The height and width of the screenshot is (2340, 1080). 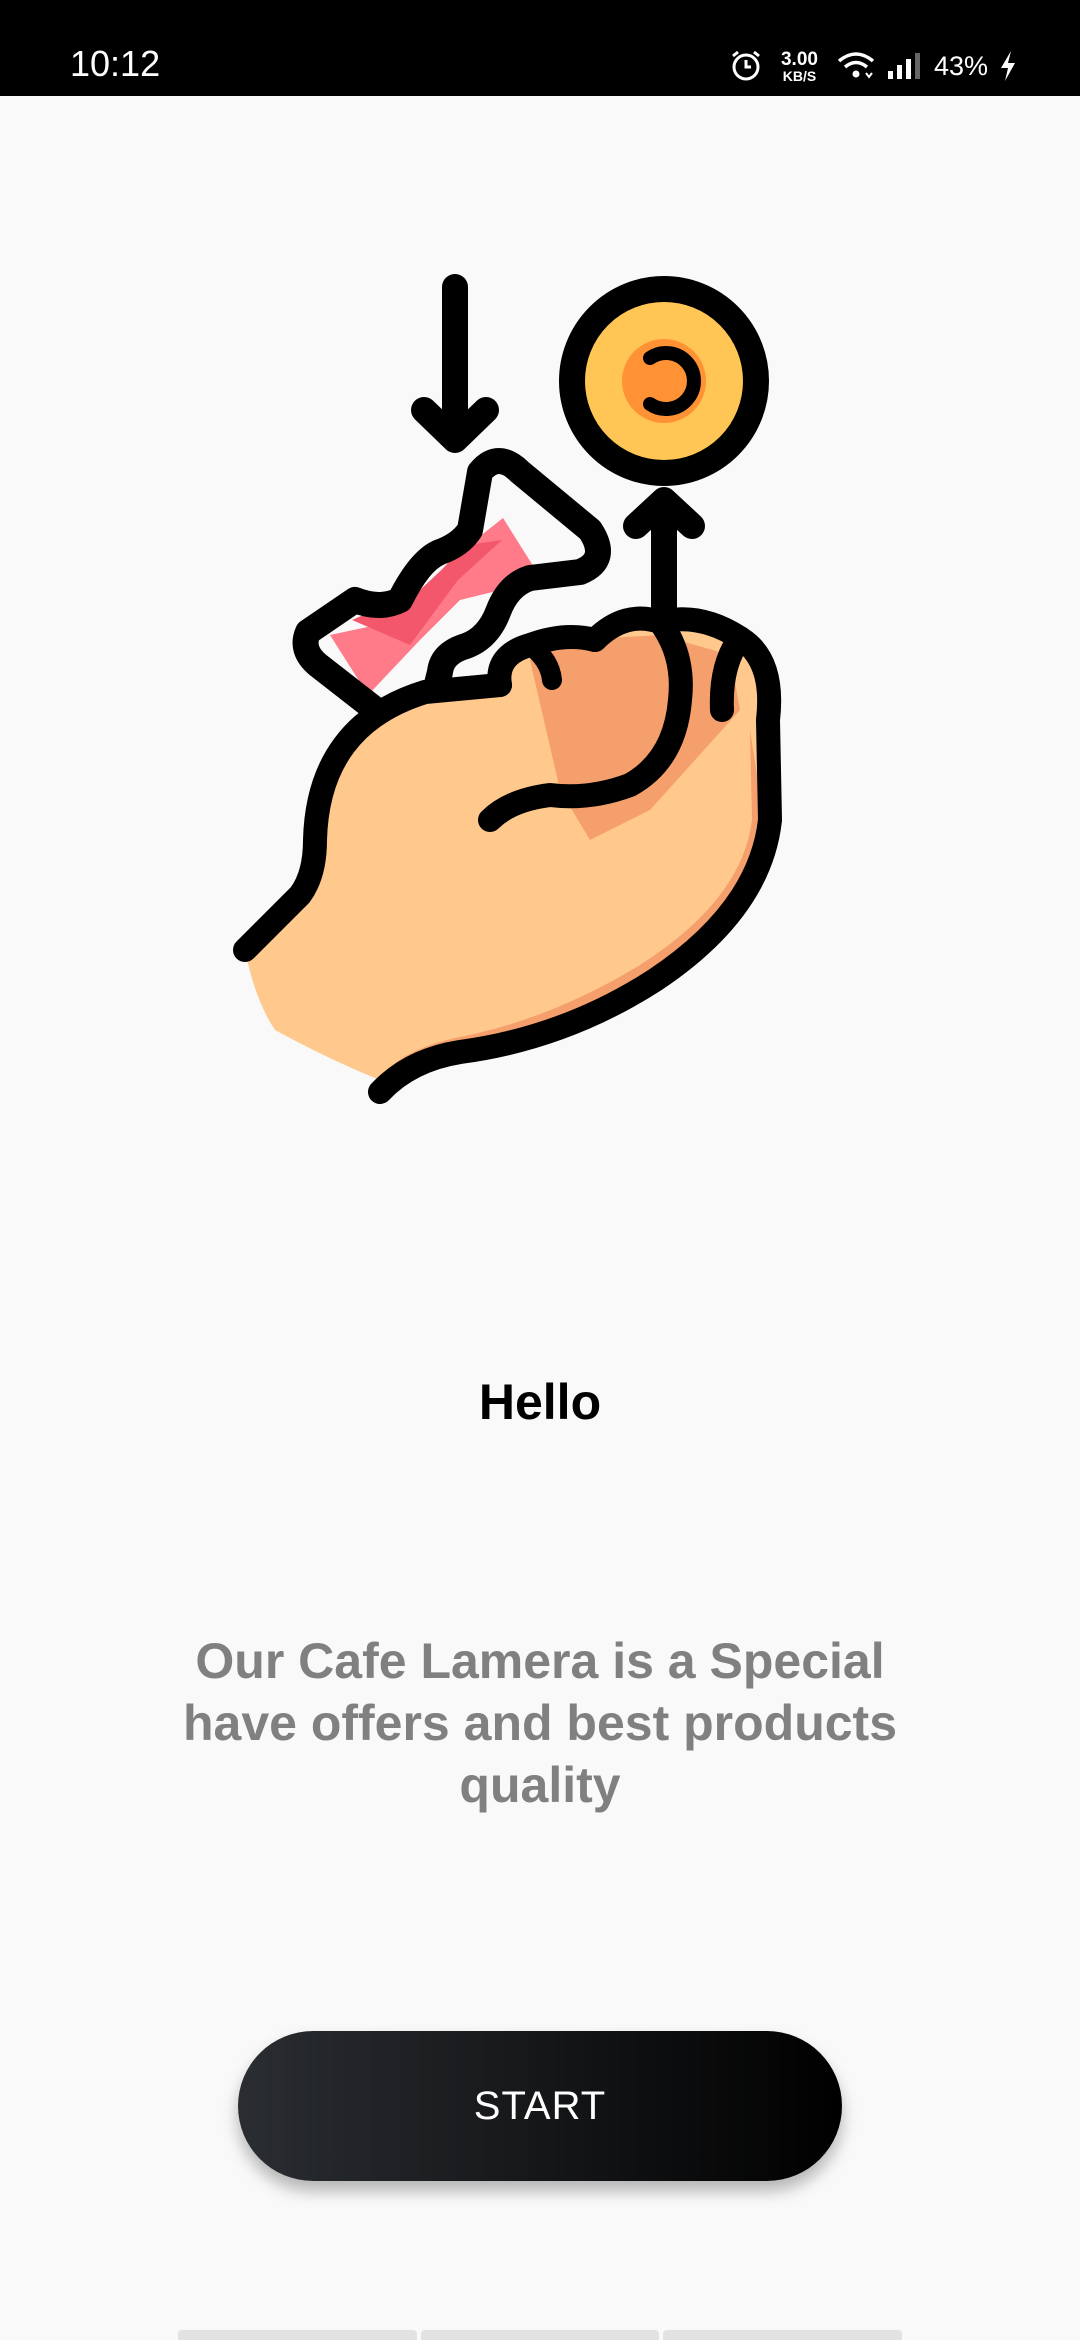 I want to click on greeting-title: Hello, so click(x=540, y=1402).